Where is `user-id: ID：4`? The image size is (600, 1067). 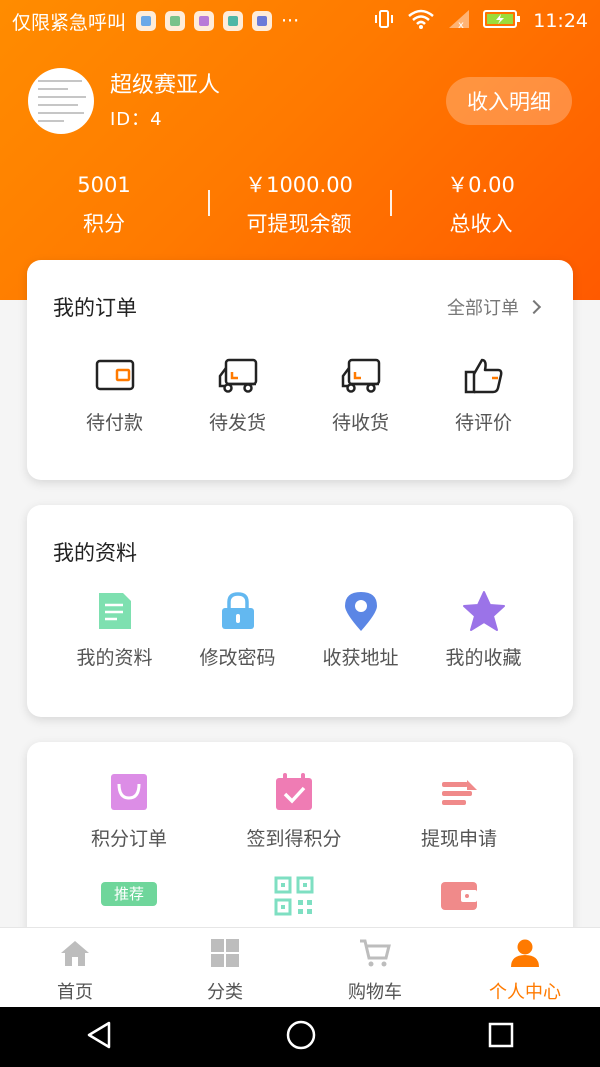 user-id: ID：4 is located at coordinates (136, 119).